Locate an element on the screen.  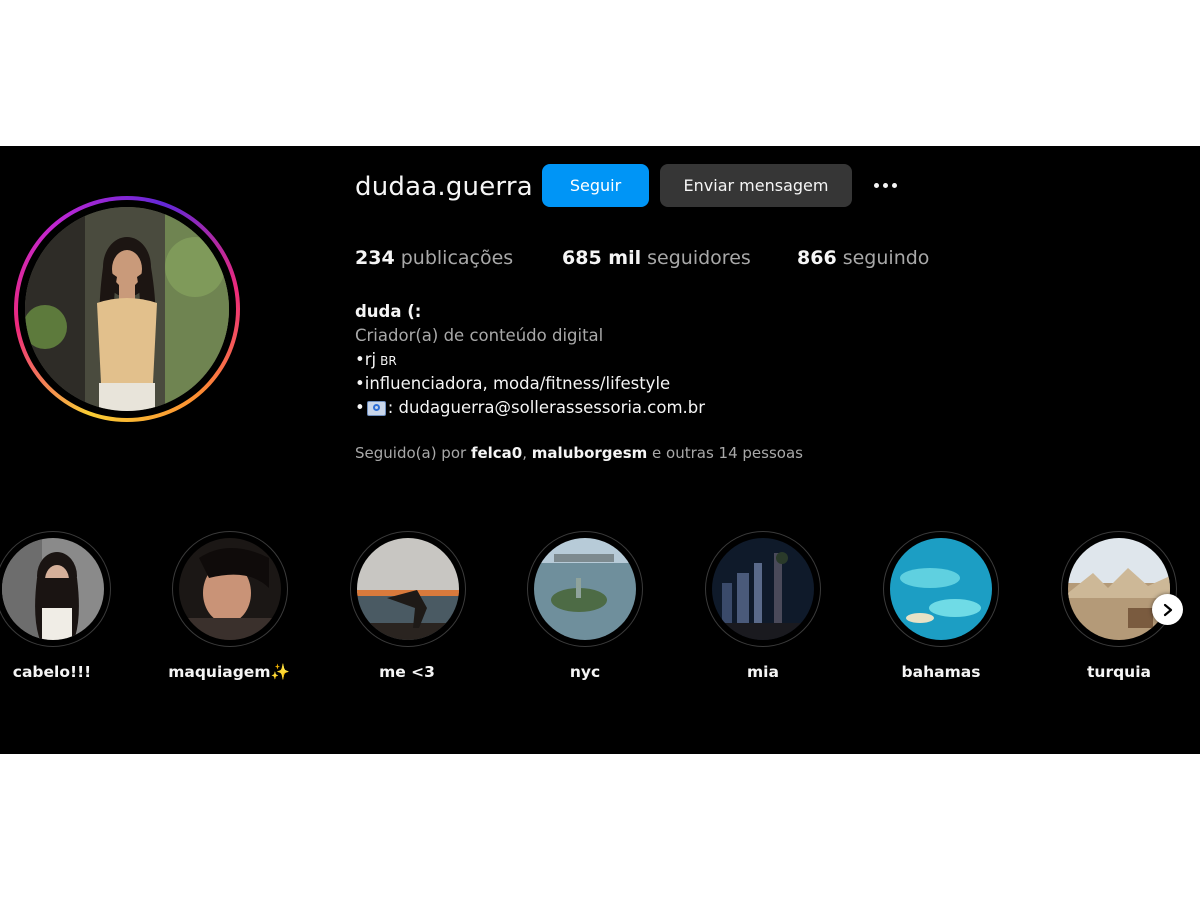
highlight-label: cabelo!!! is located at coordinates (52, 672).